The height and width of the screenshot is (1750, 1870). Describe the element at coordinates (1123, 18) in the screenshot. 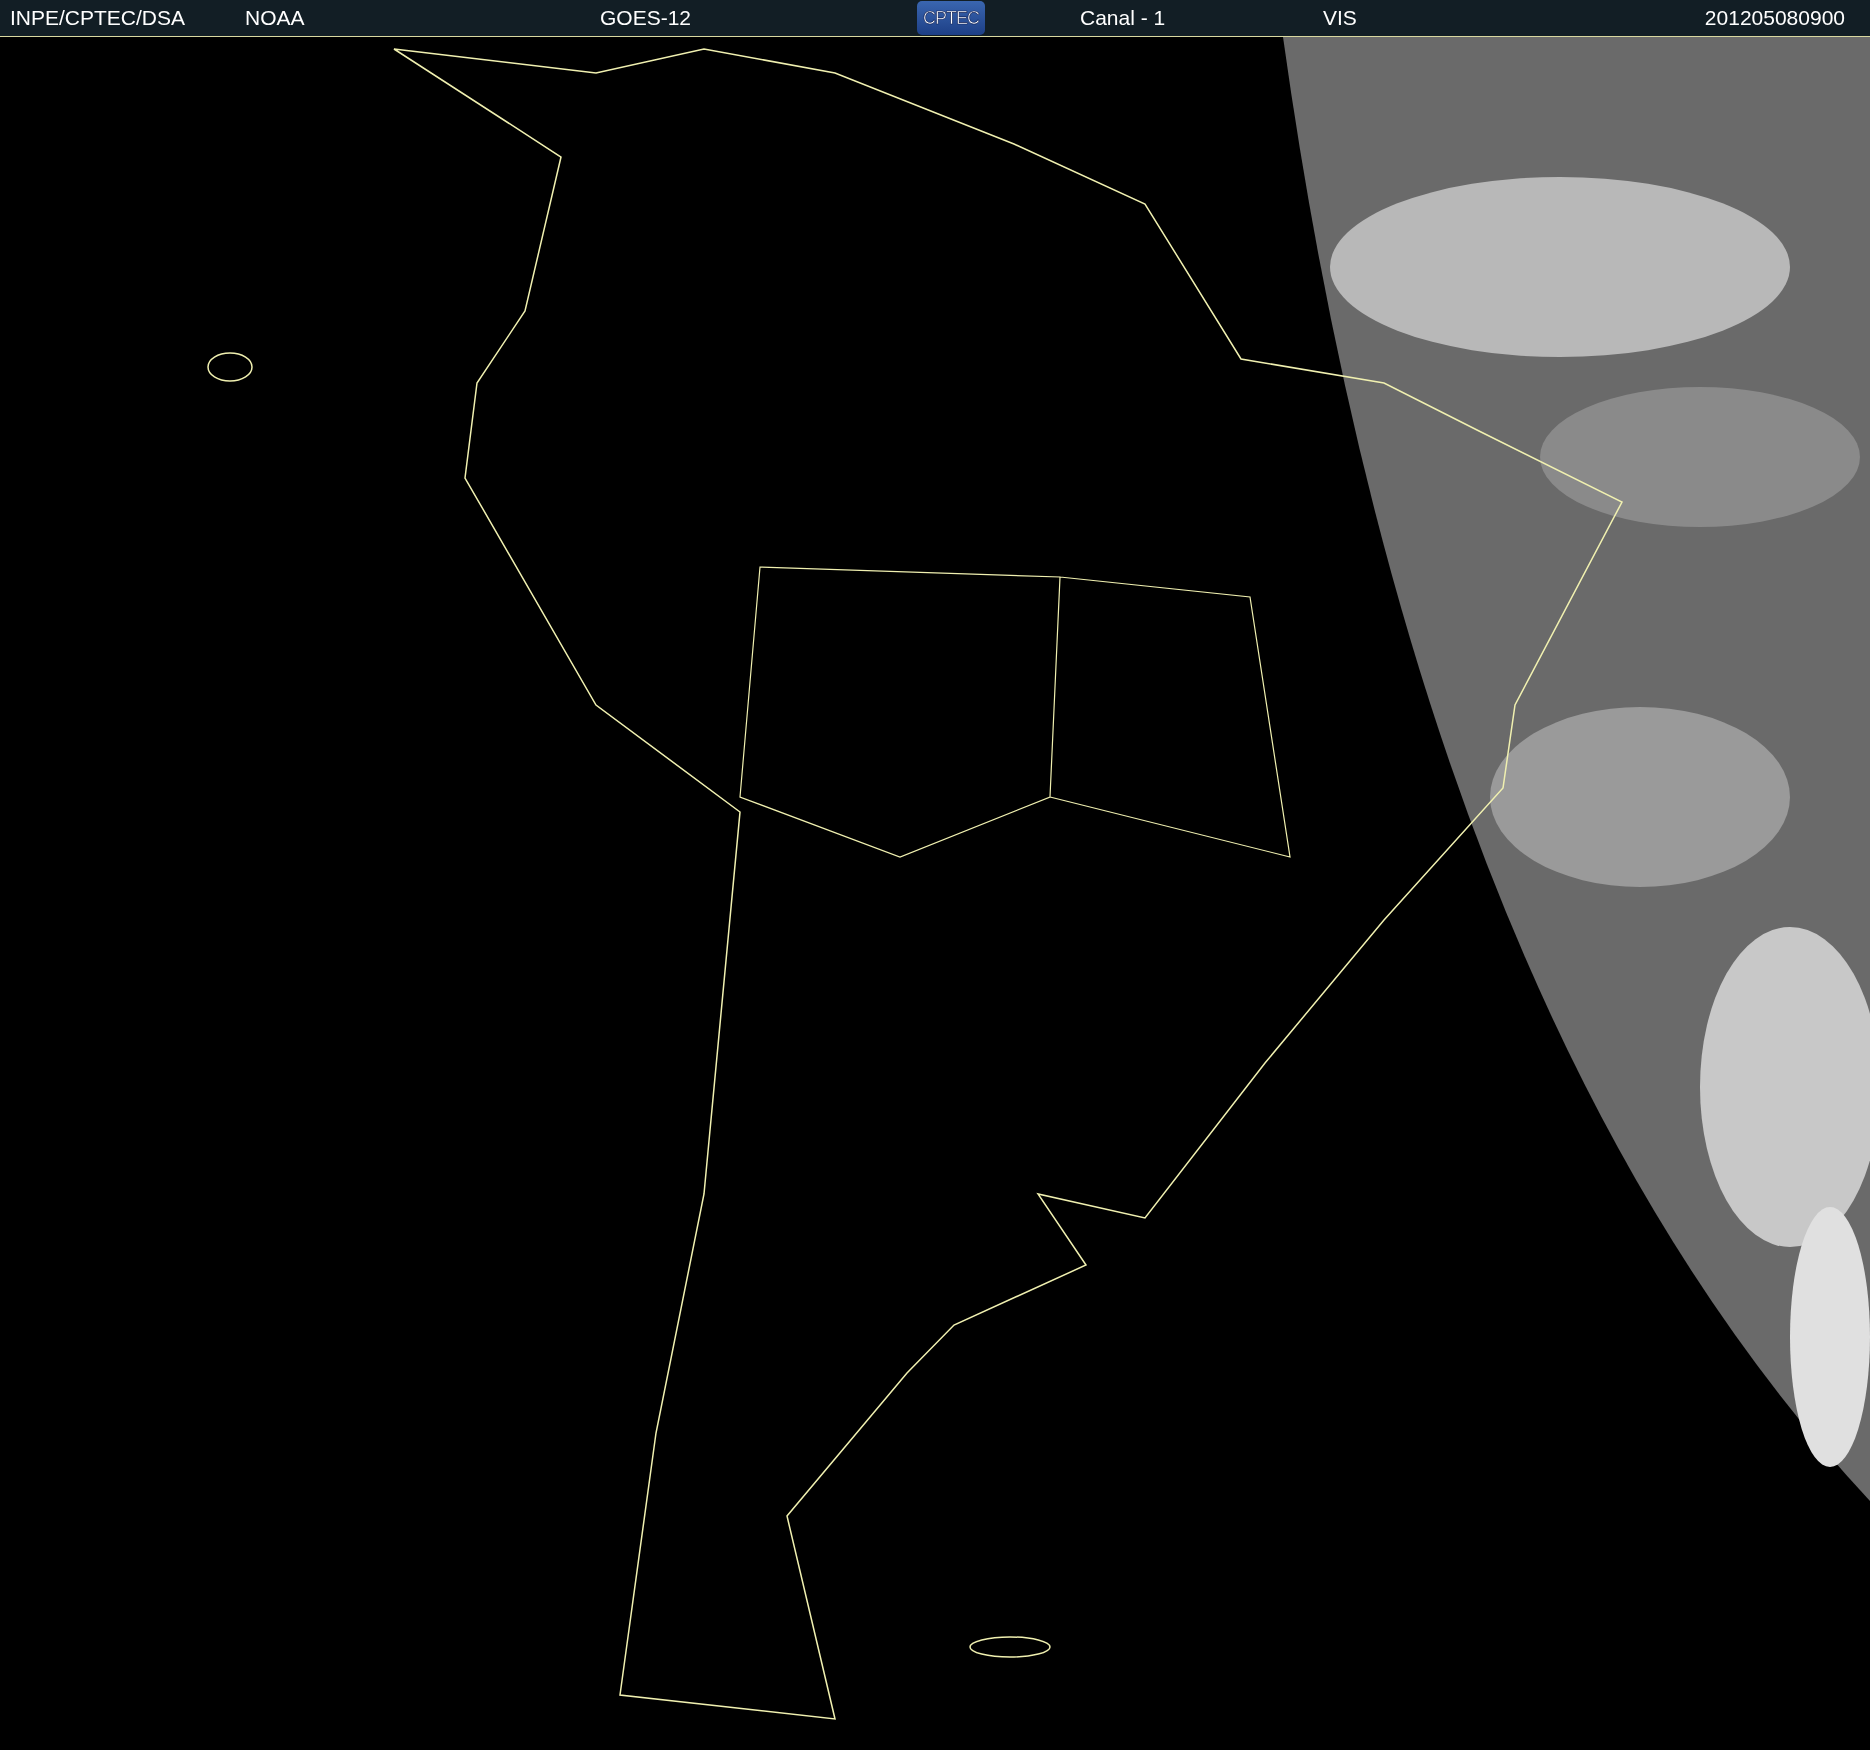

I see `channel-label: Canal - 1` at that location.